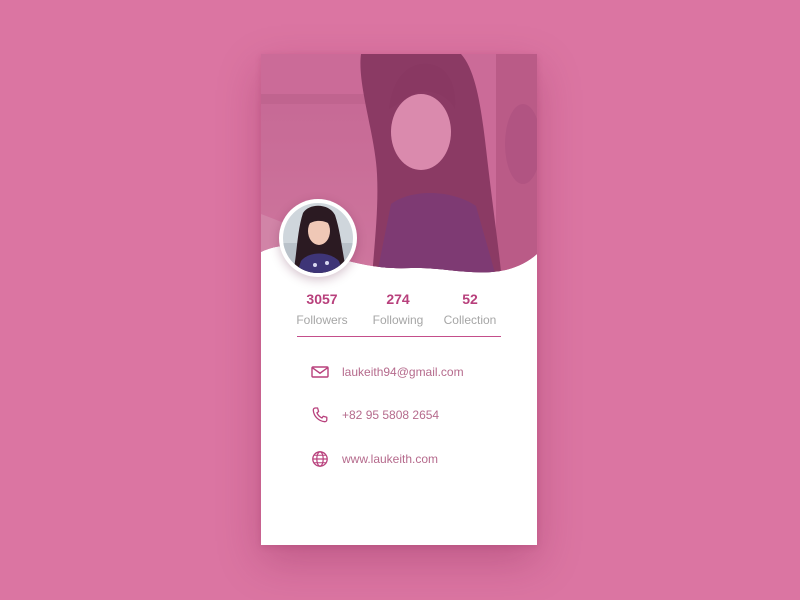 This screenshot has width=800, height=600. Describe the element at coordinates (398, 309) in the screenshot. I see `stat-following: 274 Following` at that location.